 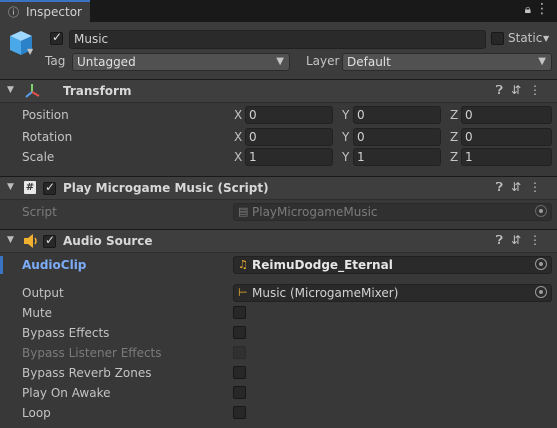 I want to click on output-value: Music (MicrogameMixer), so click(x=325, y=293).